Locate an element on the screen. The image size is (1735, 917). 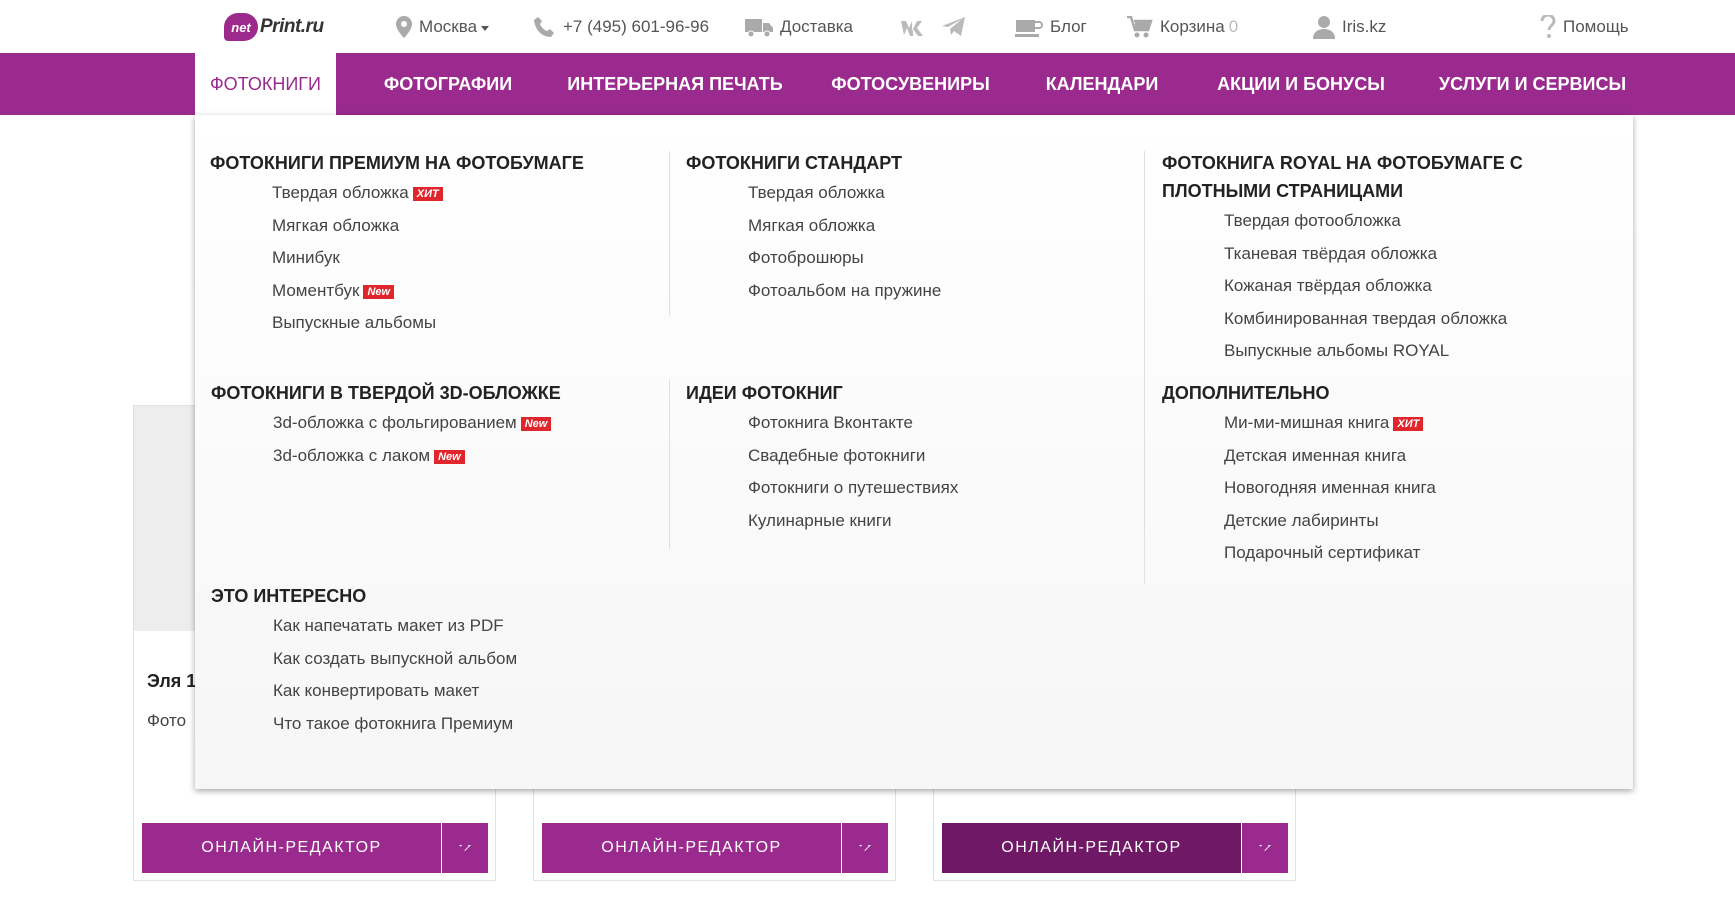
telegram-icon is located at coordinates (953, 26).